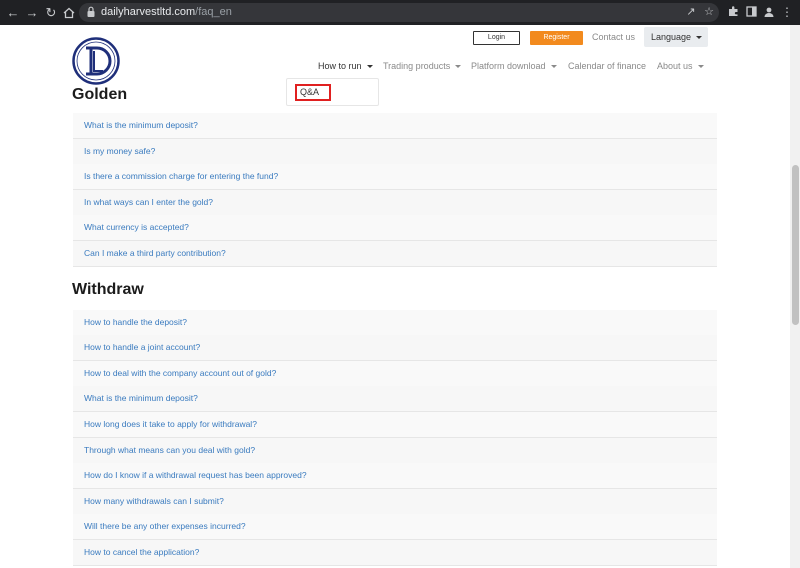 This screenshot has height=568, width=800. Describe the element at coordinates (51, 13) in the screenshot. I see `reload-icon: ↻` at that location.